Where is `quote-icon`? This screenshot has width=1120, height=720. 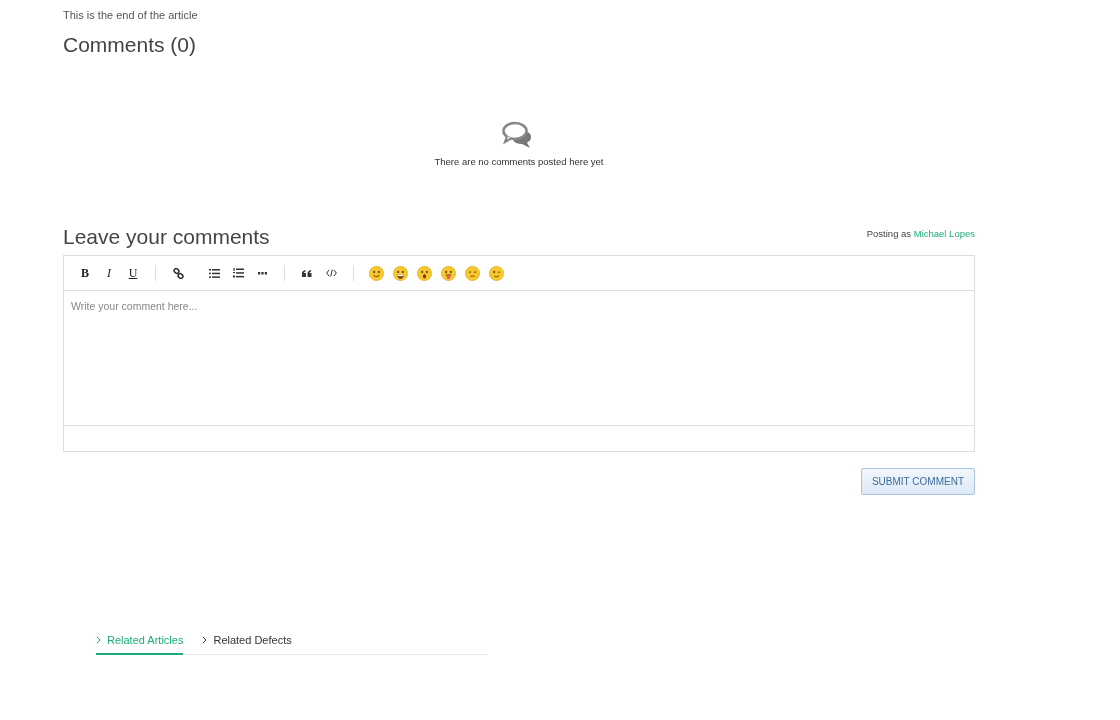 quote-icon is located at coordinates (307, 273).